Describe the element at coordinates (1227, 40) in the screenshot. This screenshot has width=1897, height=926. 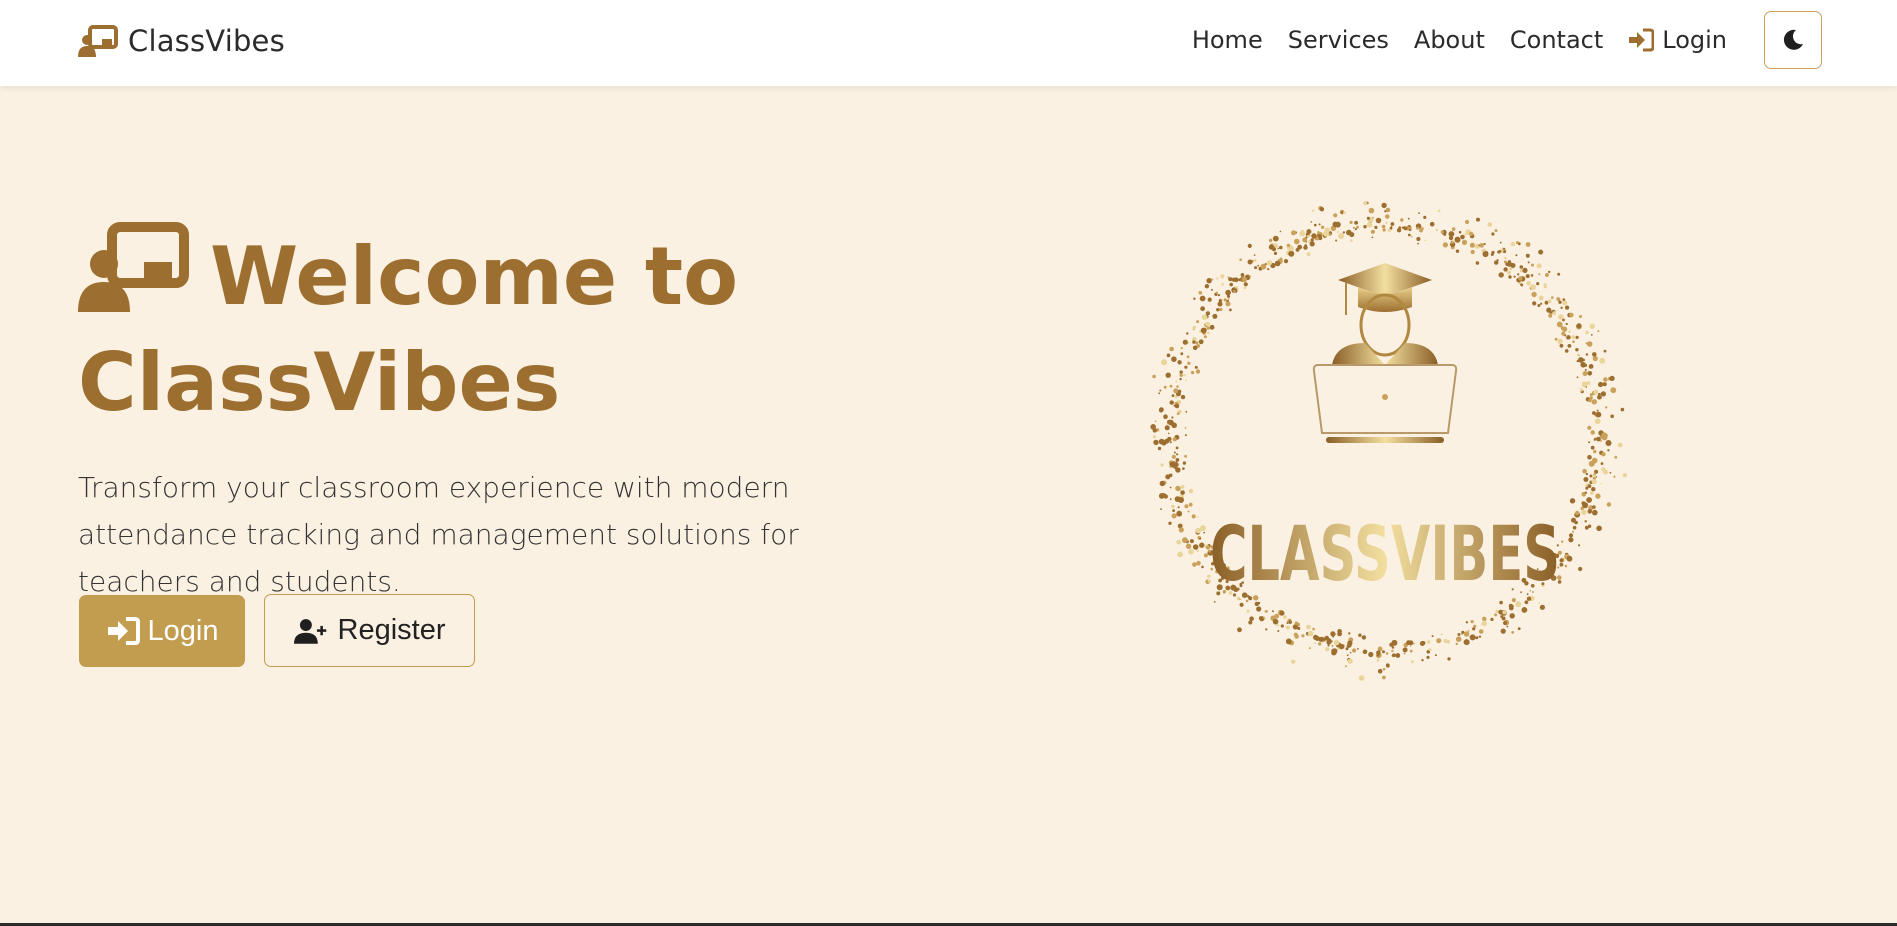
I see `nav-home: Home` at that location.